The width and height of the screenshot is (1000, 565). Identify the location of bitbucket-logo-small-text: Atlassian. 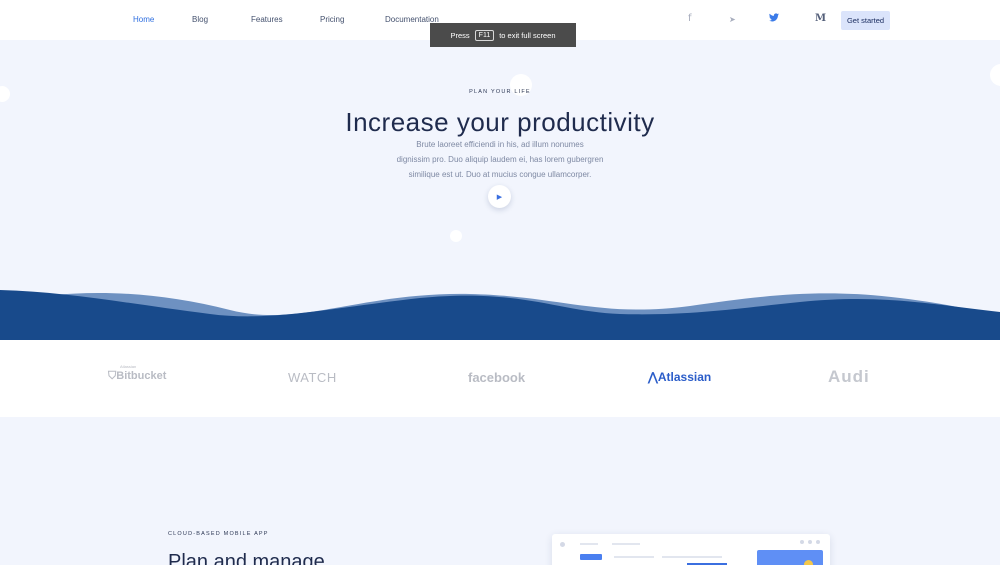
(128, 366).